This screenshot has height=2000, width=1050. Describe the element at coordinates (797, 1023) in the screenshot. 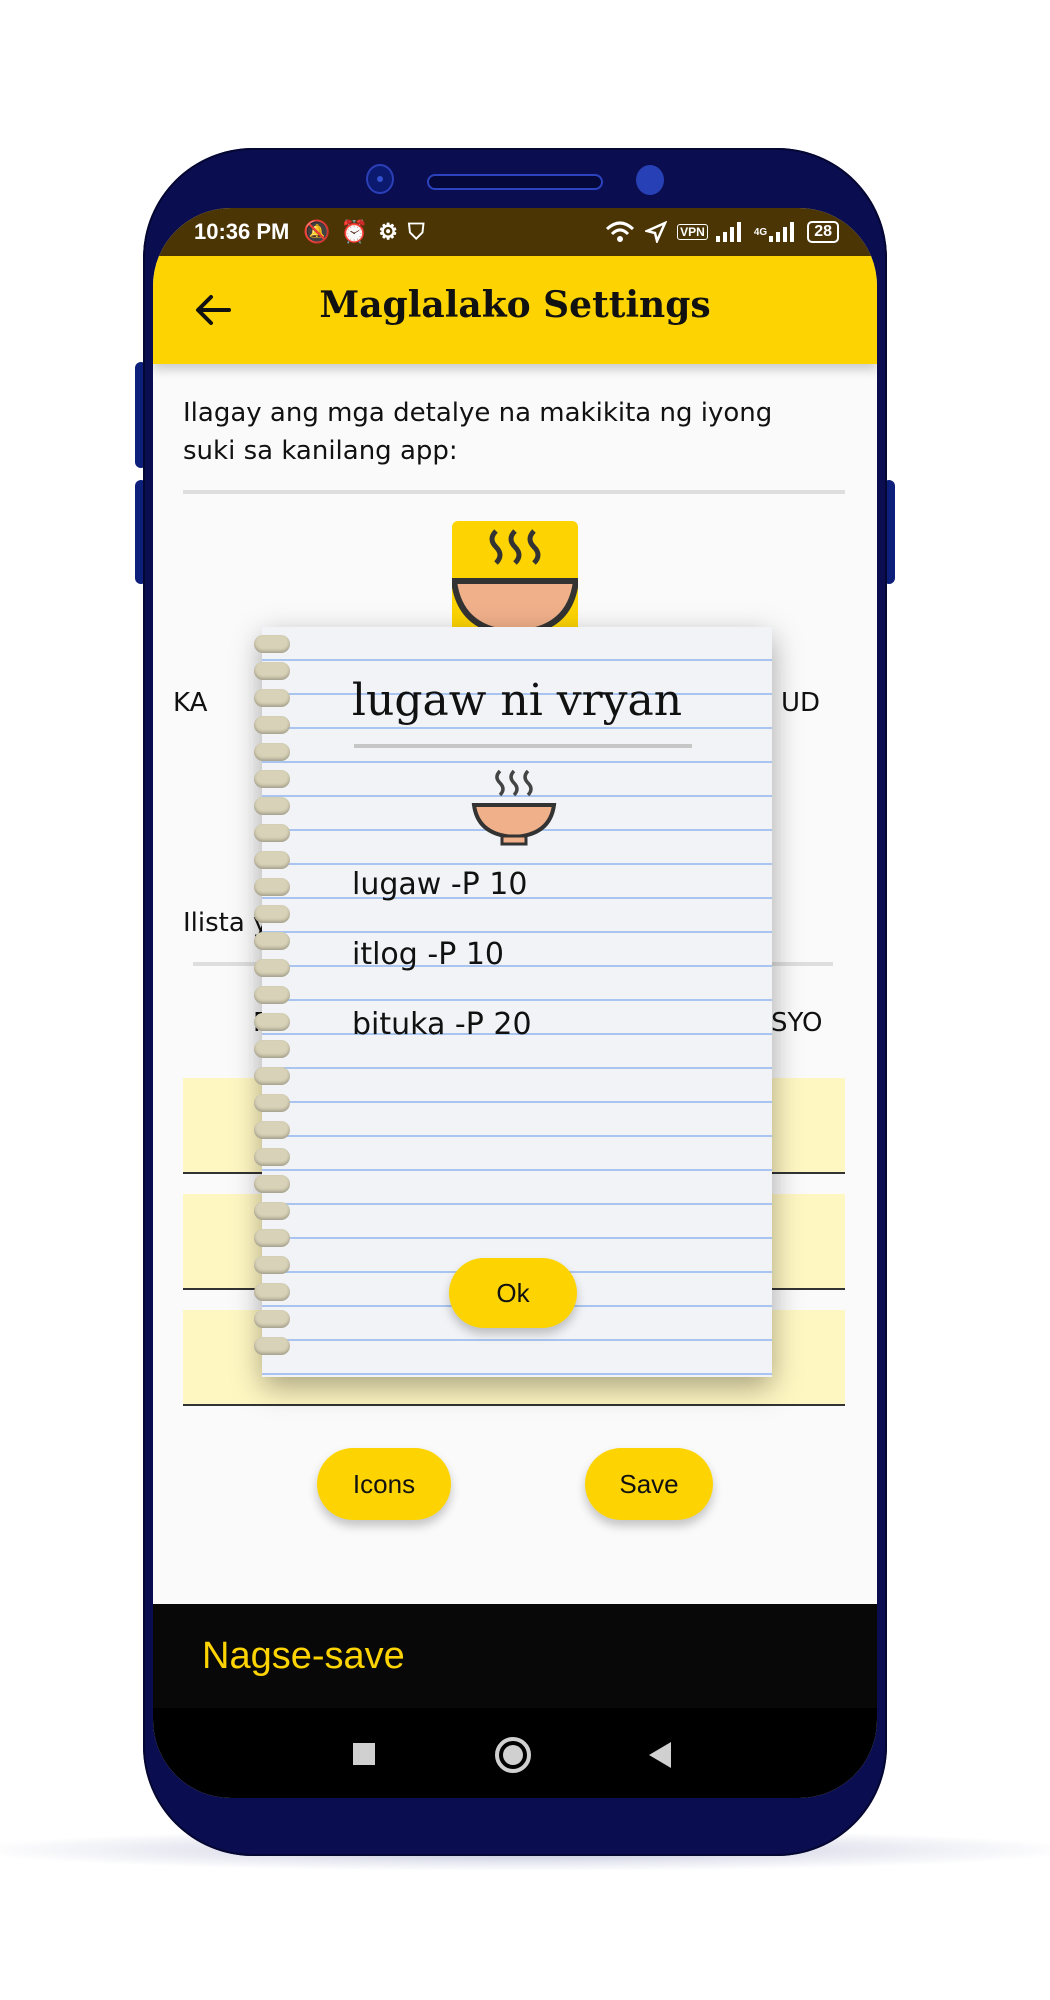

I see `partial-label-right: SYO` at that location.